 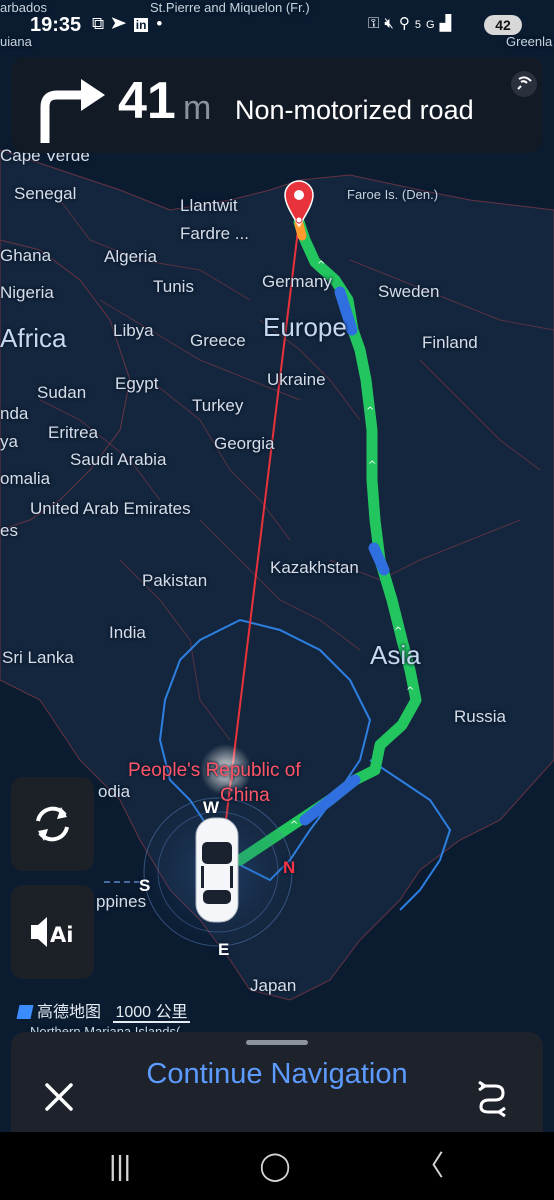 What do you see at coordinates (114, 791) in the screenshot?
I see `map-label: odia` at bounding box center [114, 791].